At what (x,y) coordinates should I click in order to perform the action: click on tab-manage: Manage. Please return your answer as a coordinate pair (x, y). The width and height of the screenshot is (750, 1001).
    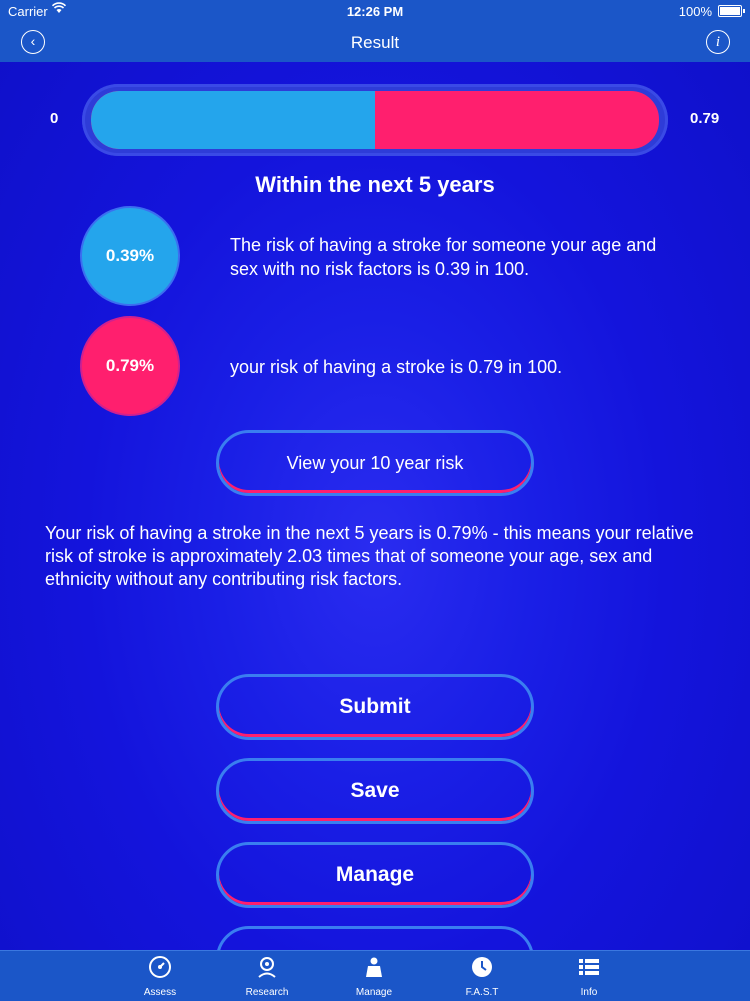
    Looking at the image, I should click on (374, 976).